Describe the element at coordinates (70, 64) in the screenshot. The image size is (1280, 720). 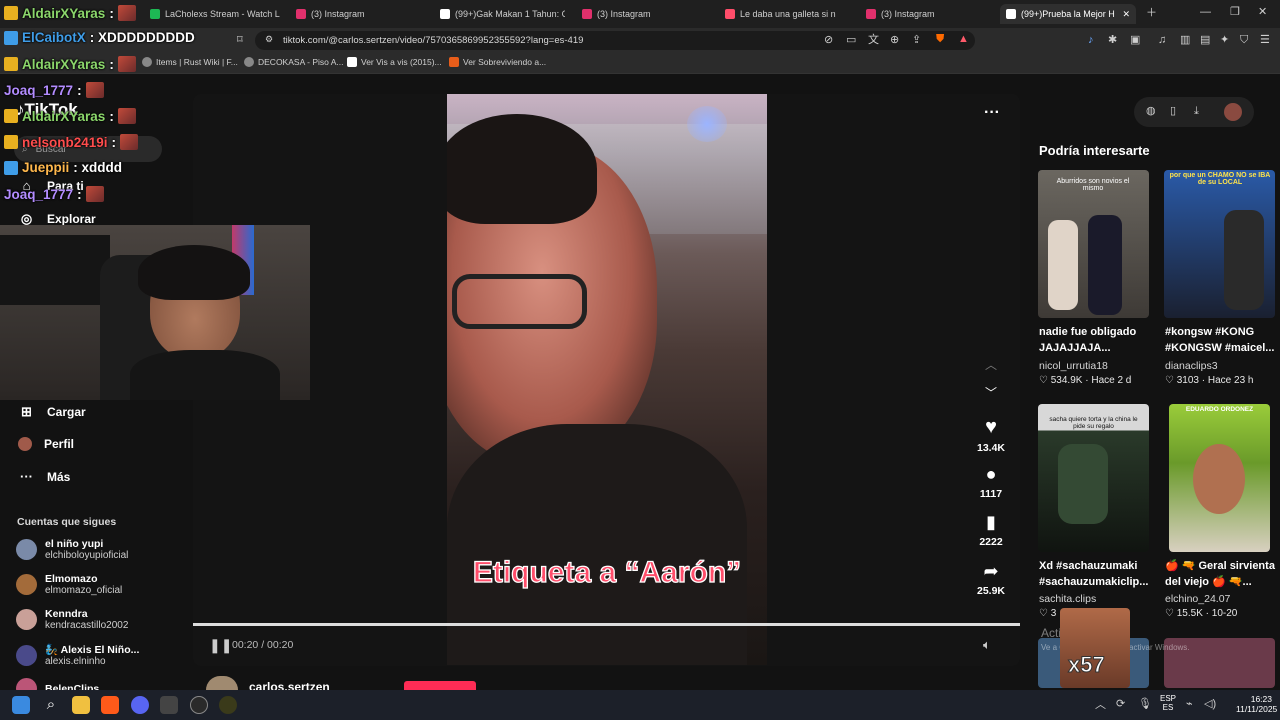
I see `chat-message: AldairXYaras:` at that location.